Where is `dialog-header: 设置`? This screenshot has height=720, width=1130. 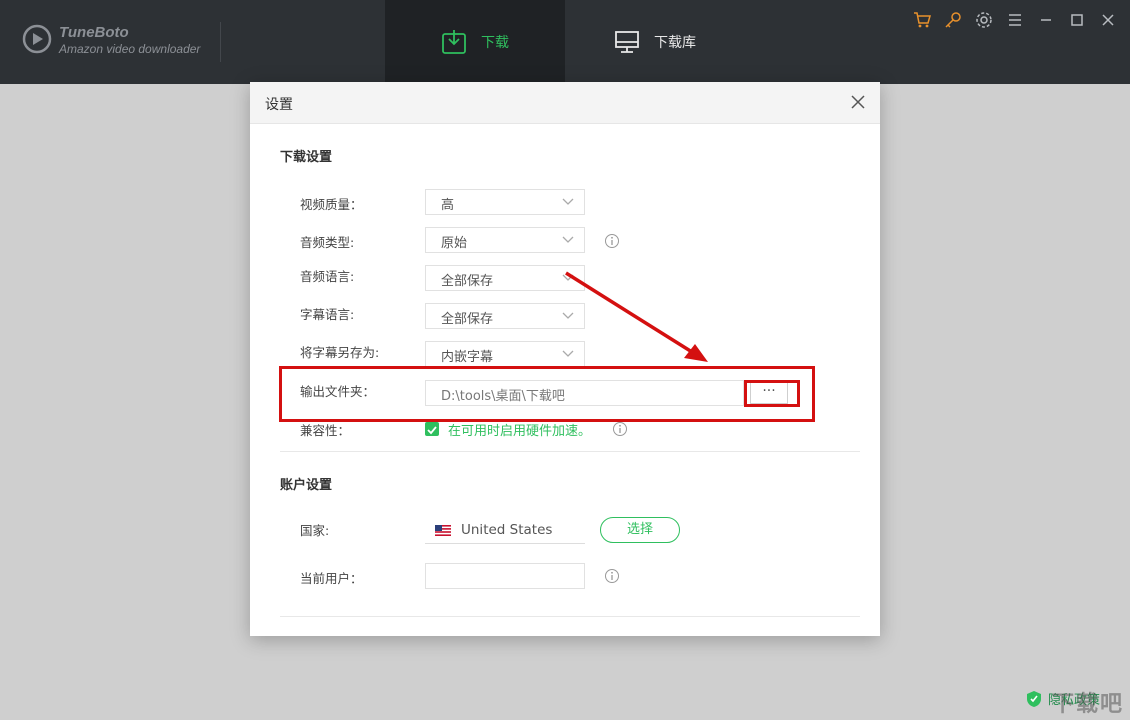
dialog-header: 设置 is located at coordinates (565, 103).